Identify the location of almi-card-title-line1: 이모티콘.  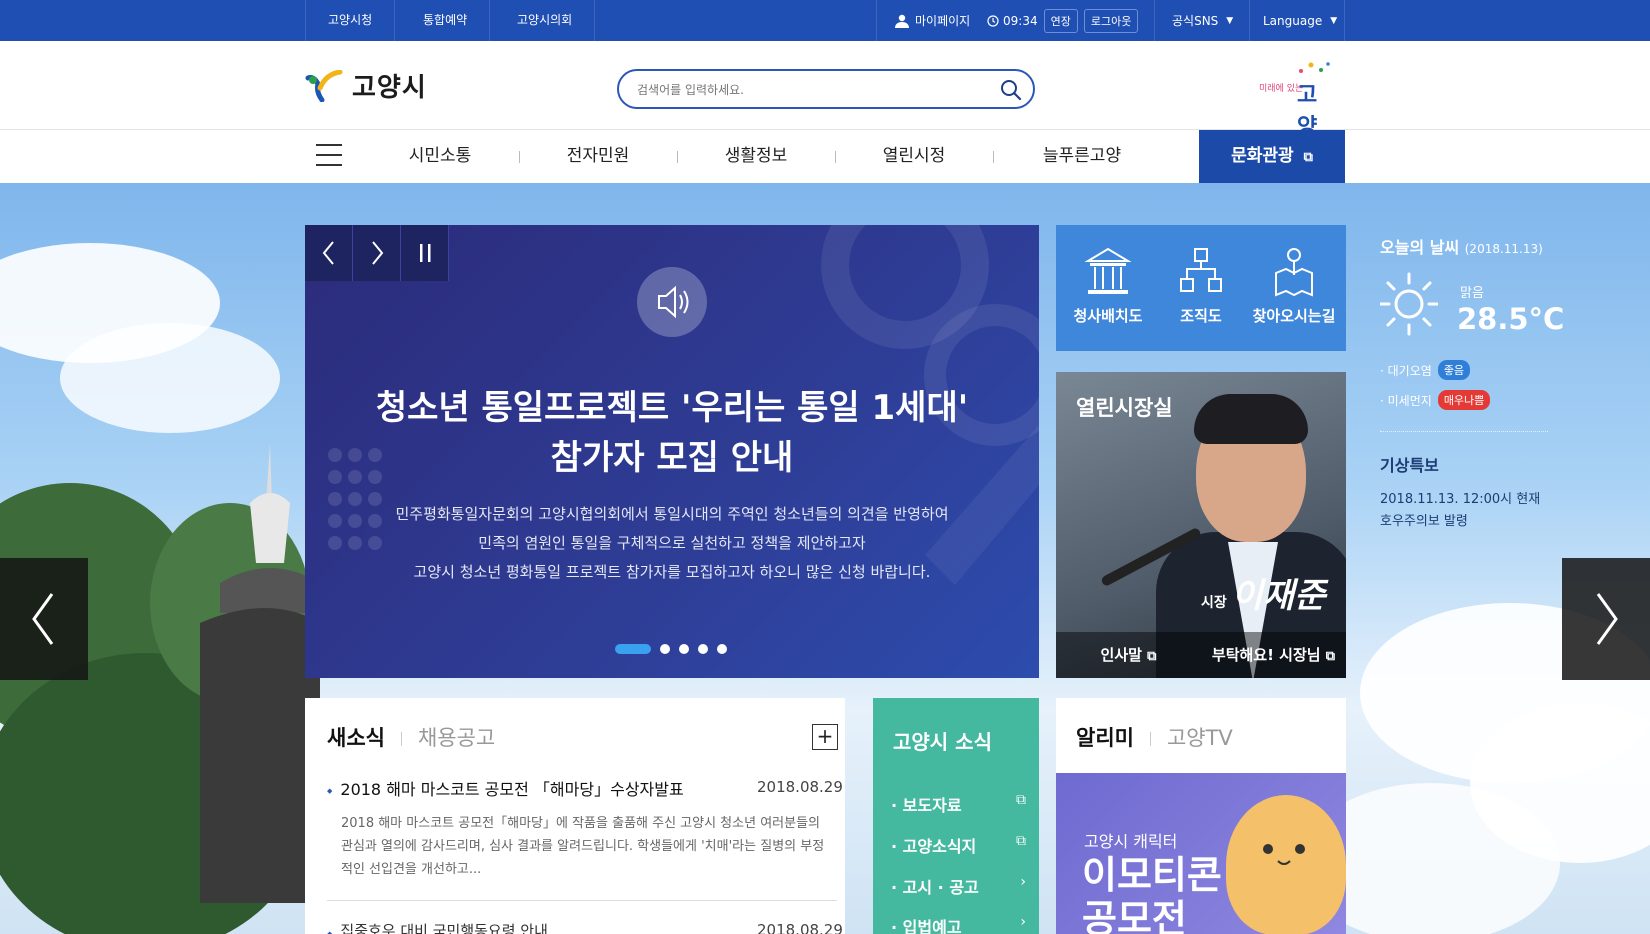
(1152, 875).